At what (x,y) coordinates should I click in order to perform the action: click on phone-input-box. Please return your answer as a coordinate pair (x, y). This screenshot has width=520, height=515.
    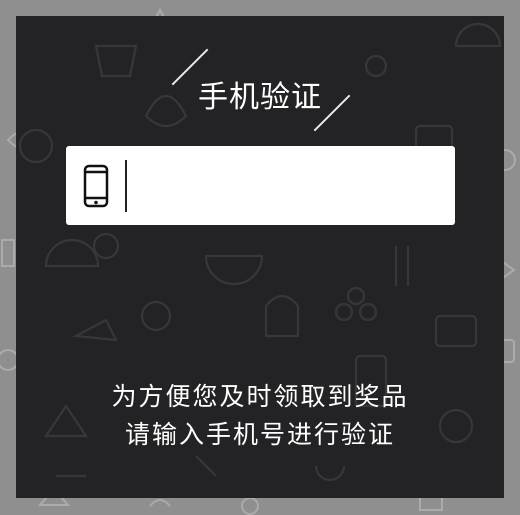
    Looking at the image, I should click on (260, 185).